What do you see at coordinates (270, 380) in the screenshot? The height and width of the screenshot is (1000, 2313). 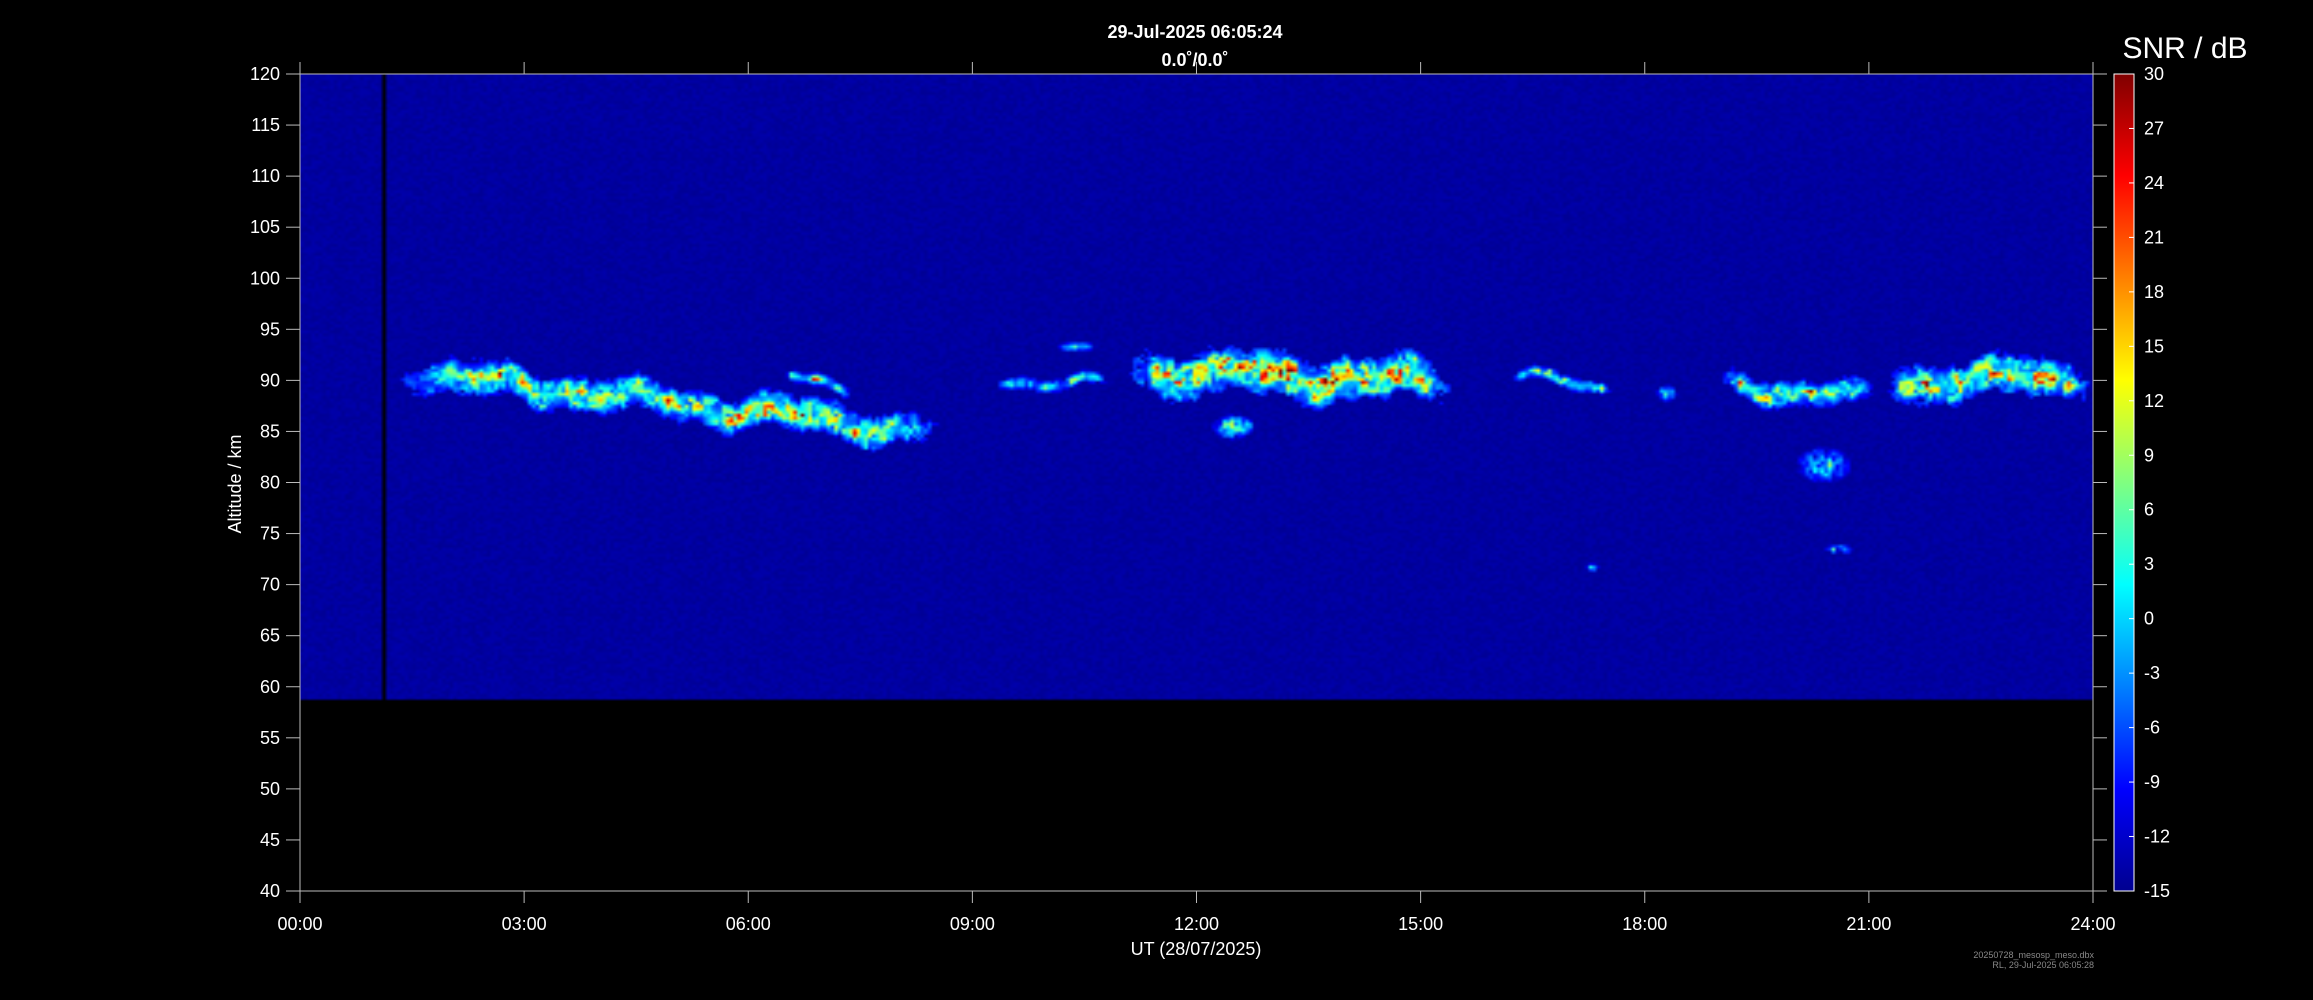 I see `y-tick-label: 90` at bounding box center [270, 380].